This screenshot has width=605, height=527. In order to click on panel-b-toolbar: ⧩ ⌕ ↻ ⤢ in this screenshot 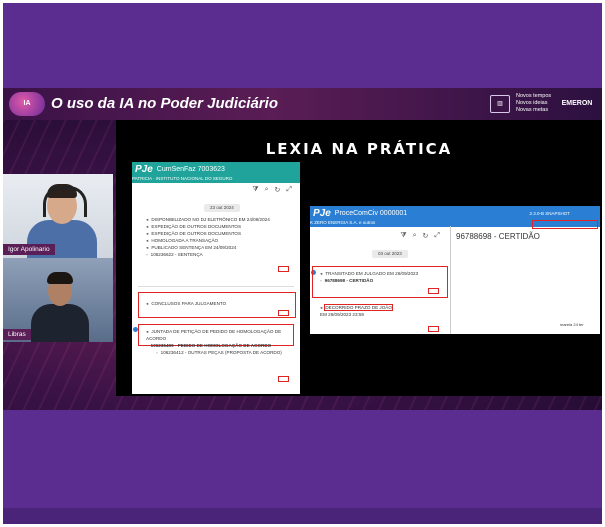, I will do `click(375, 236)`.